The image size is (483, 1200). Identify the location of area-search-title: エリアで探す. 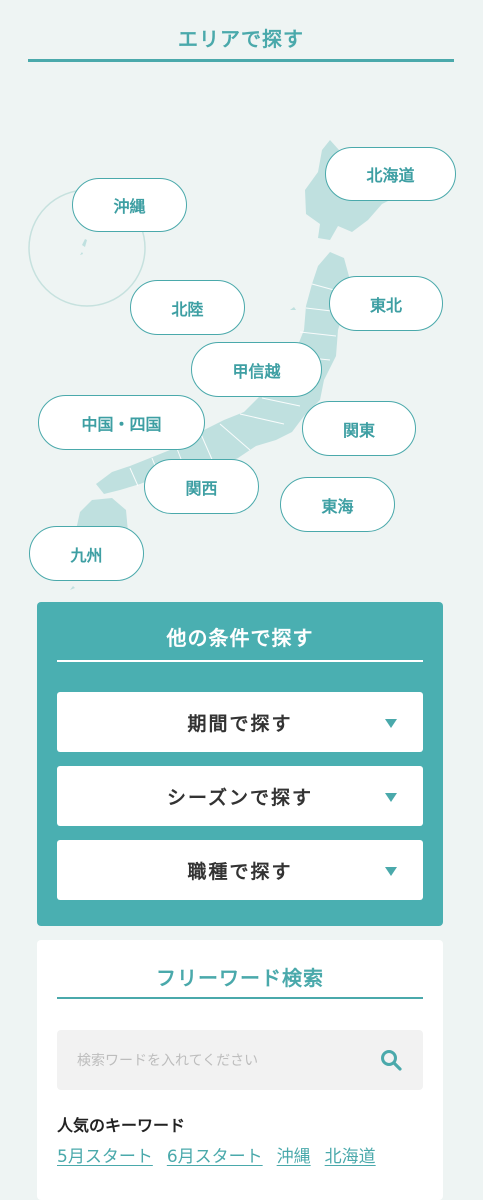
(241, 39).